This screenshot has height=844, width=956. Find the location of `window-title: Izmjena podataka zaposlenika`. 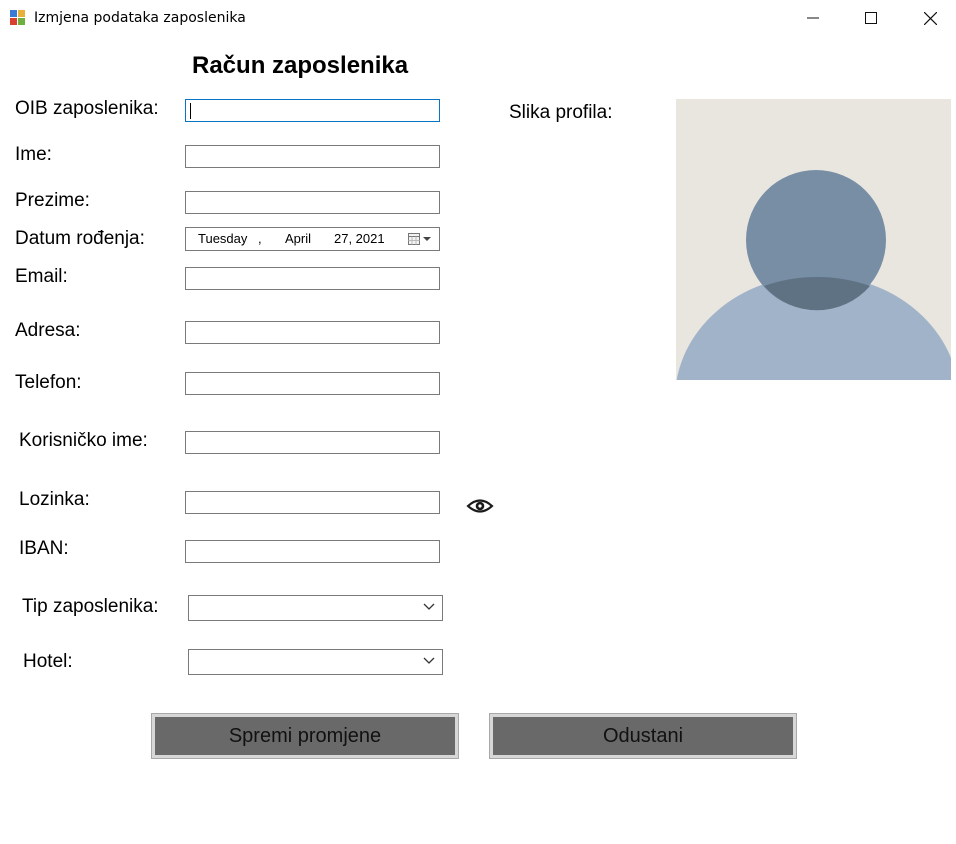

window-title: Izmjena podataka zaposlenika is located at coordinates (140, 18).